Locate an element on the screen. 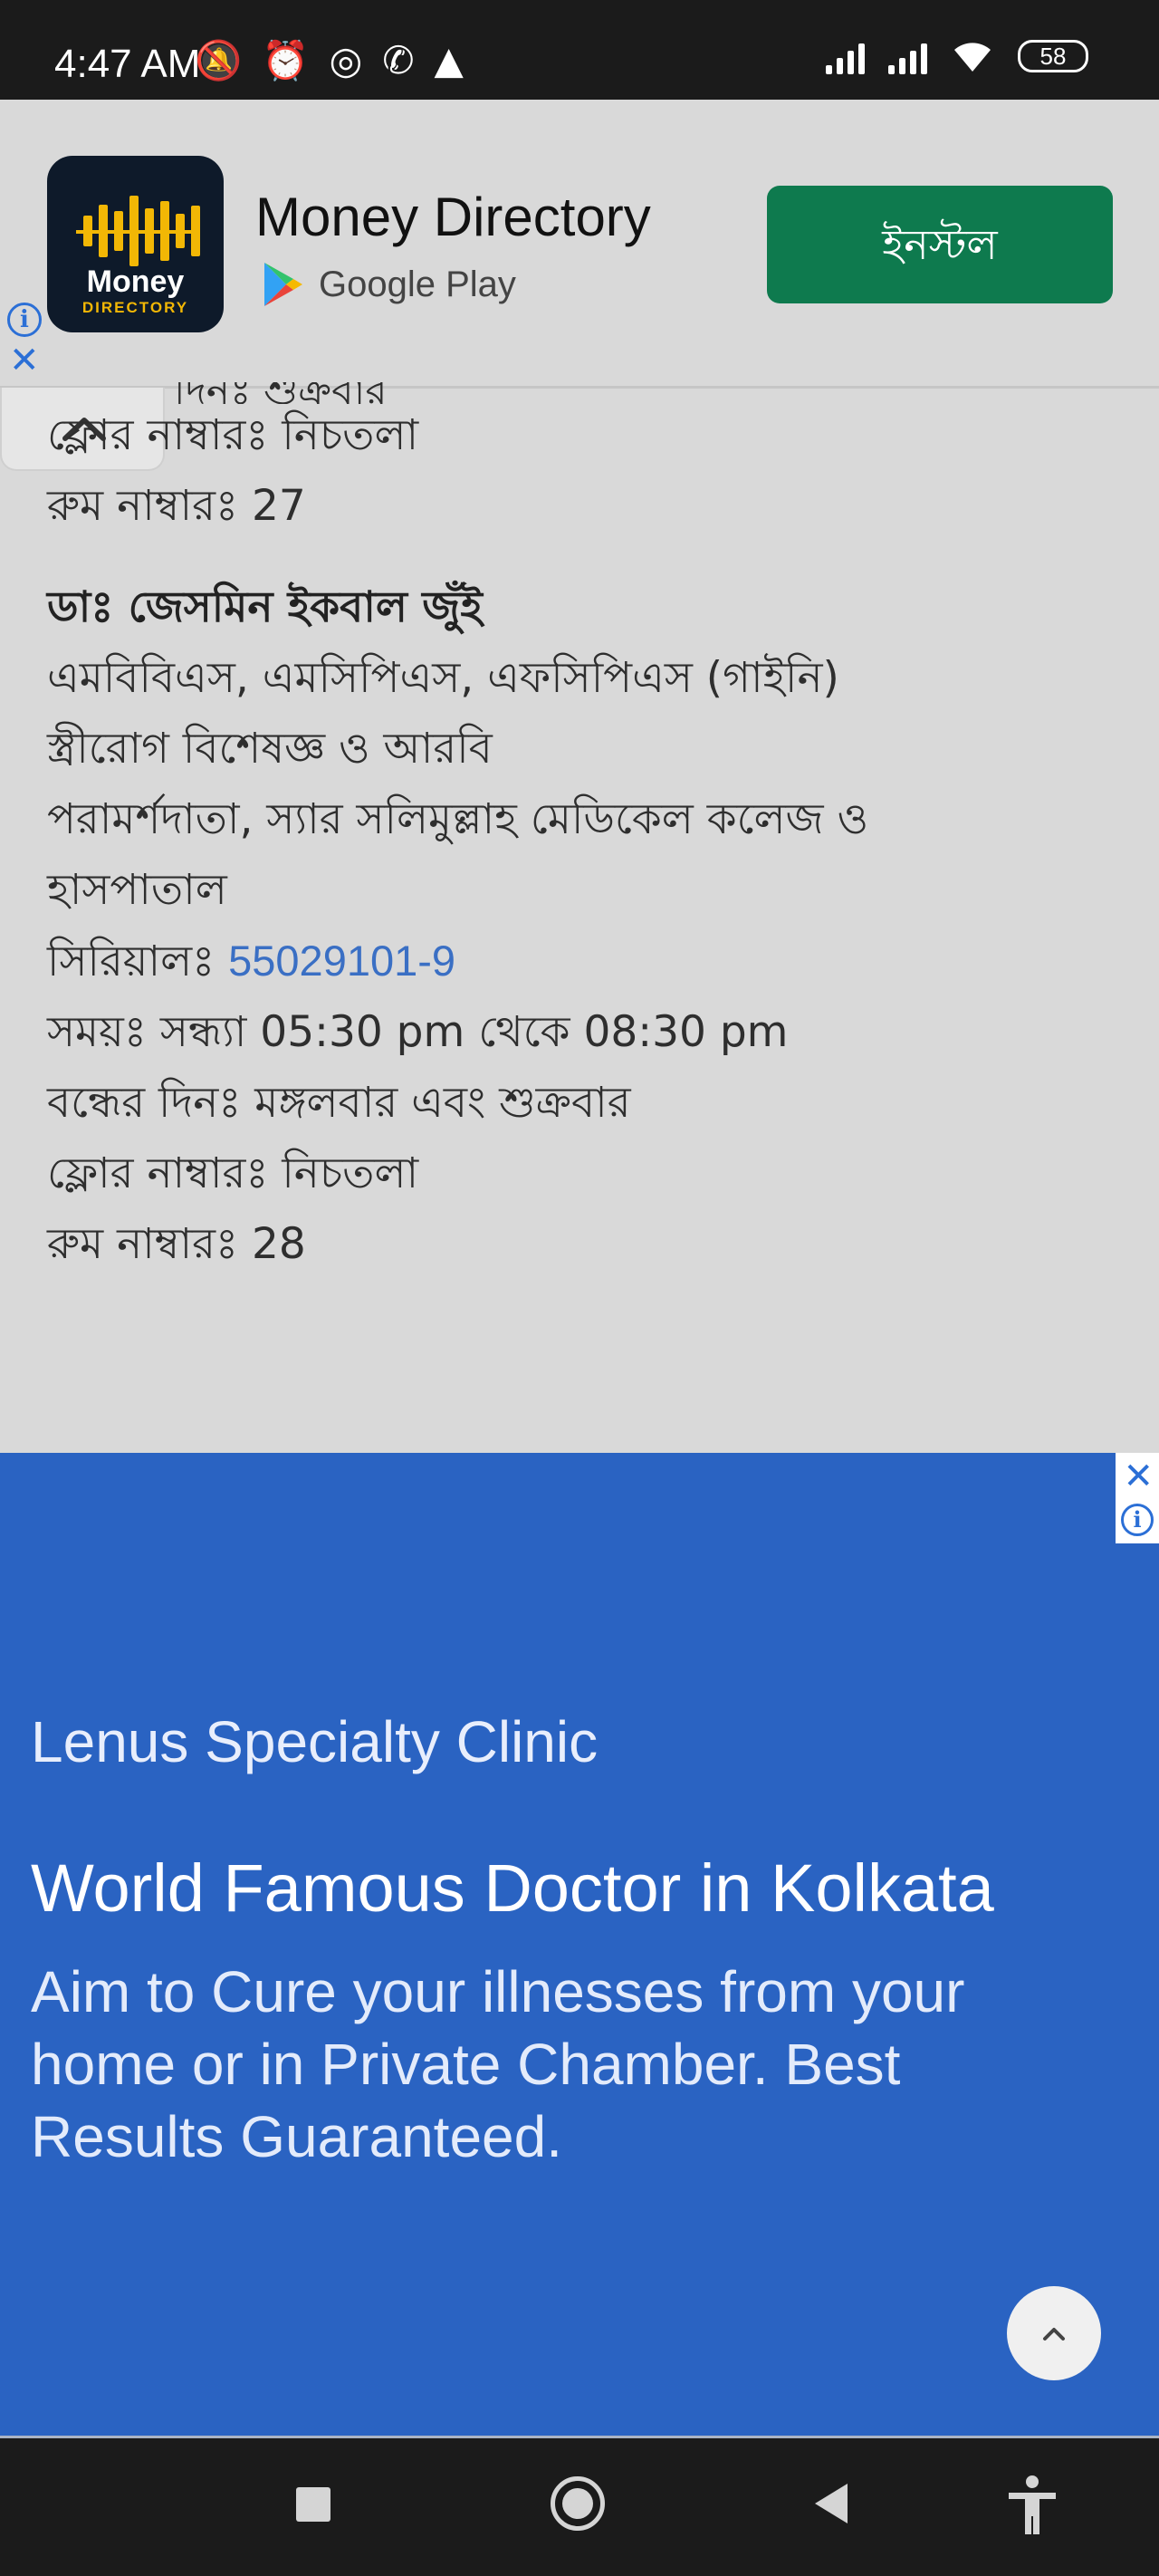 Image resolution: width=1159 pixels, height=2576 pixels. status-time: 4:47 AM is located at coordinates (128, 64).